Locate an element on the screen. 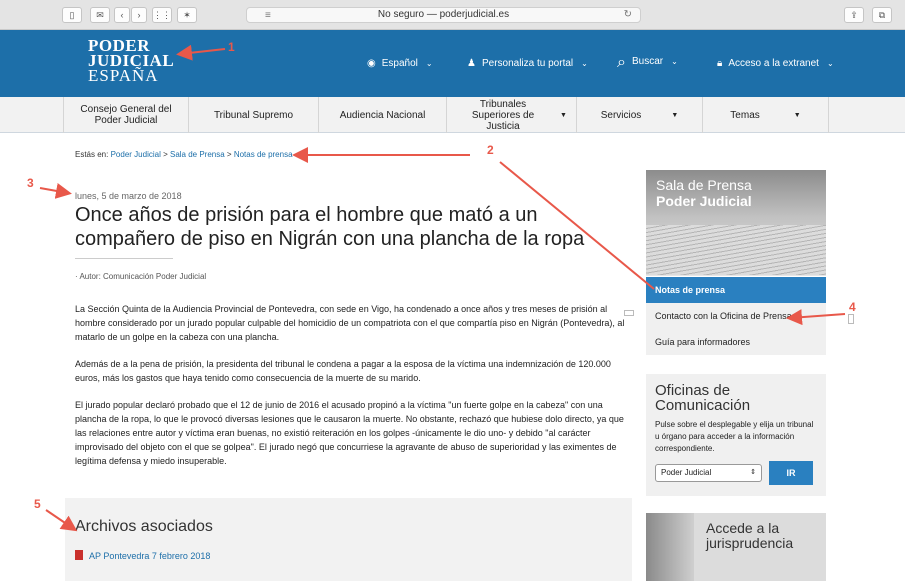 Image resolution: width=905 pixels, height=581 pixels. forward-button: › is located at coordinates (139, 15).